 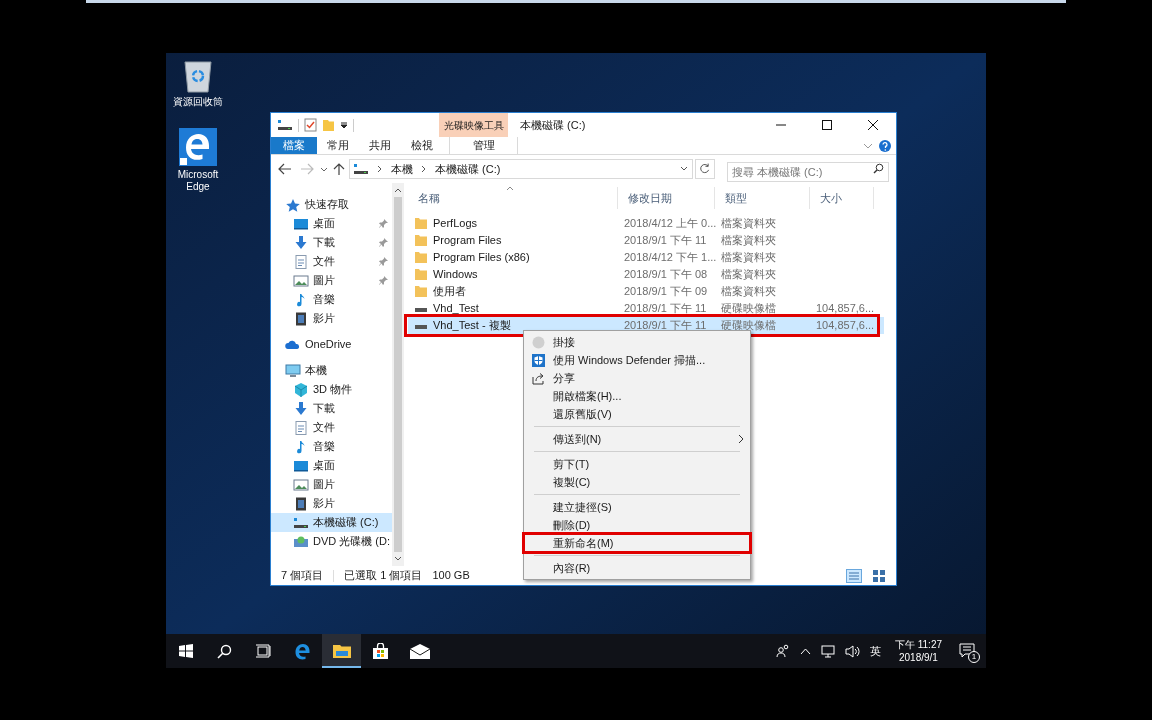 I want to click on menu-item: 剪下(T), so click(x=637, y=464).